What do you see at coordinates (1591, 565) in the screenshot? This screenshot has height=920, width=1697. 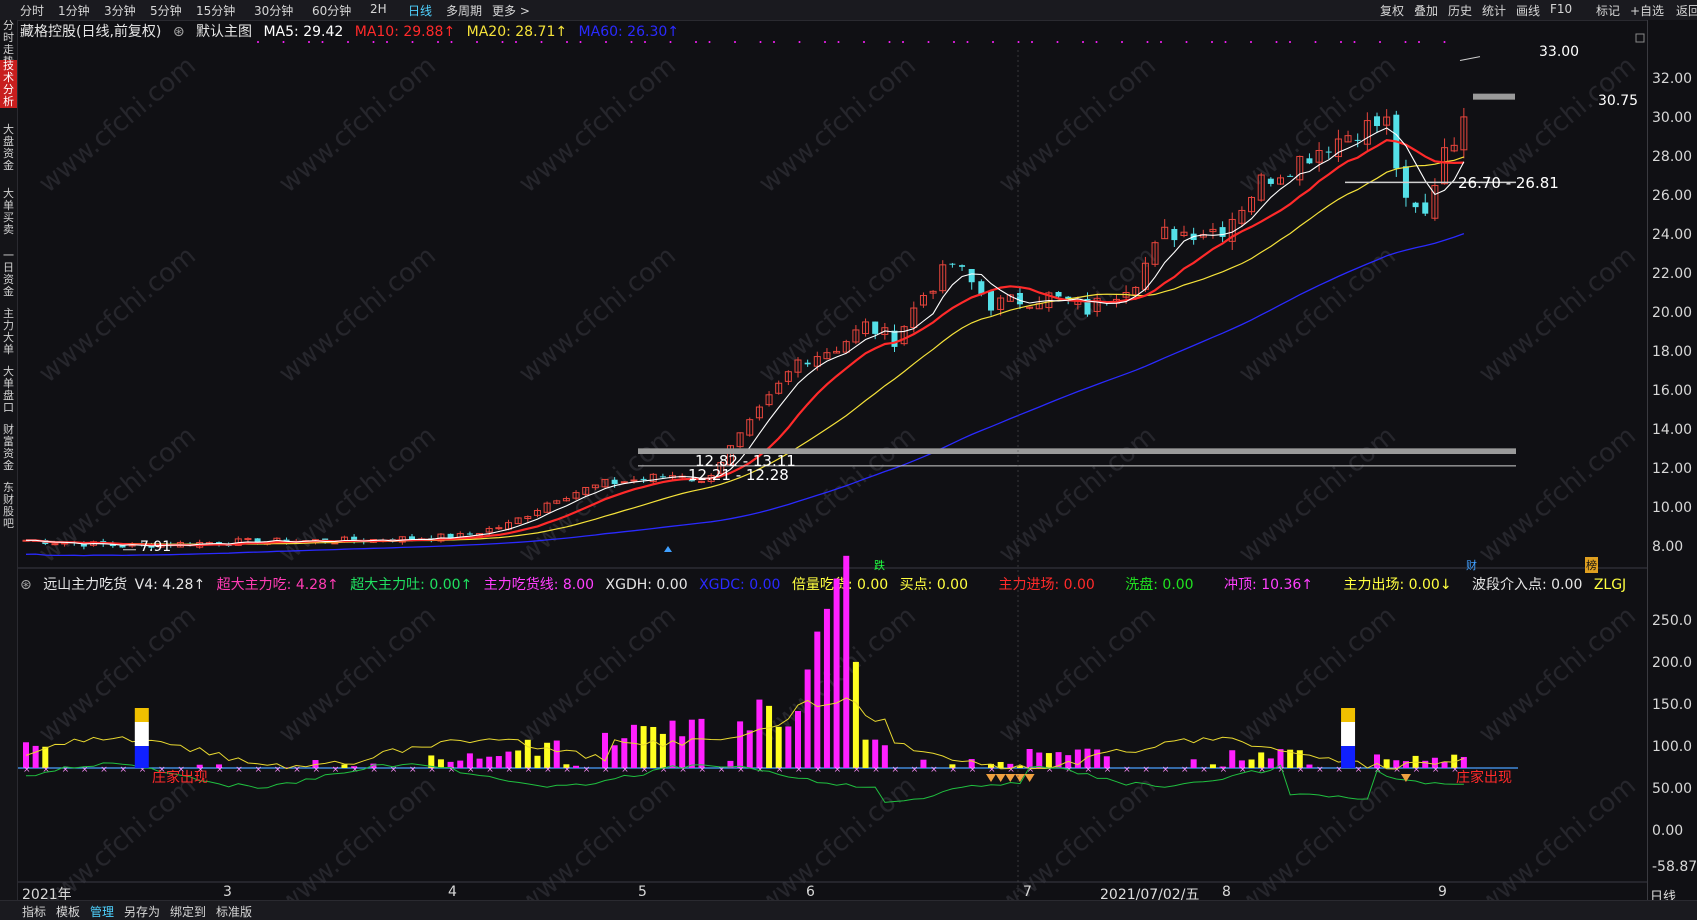 I see `event-marker-bang: 榜` at bounding box center [1591, 565].